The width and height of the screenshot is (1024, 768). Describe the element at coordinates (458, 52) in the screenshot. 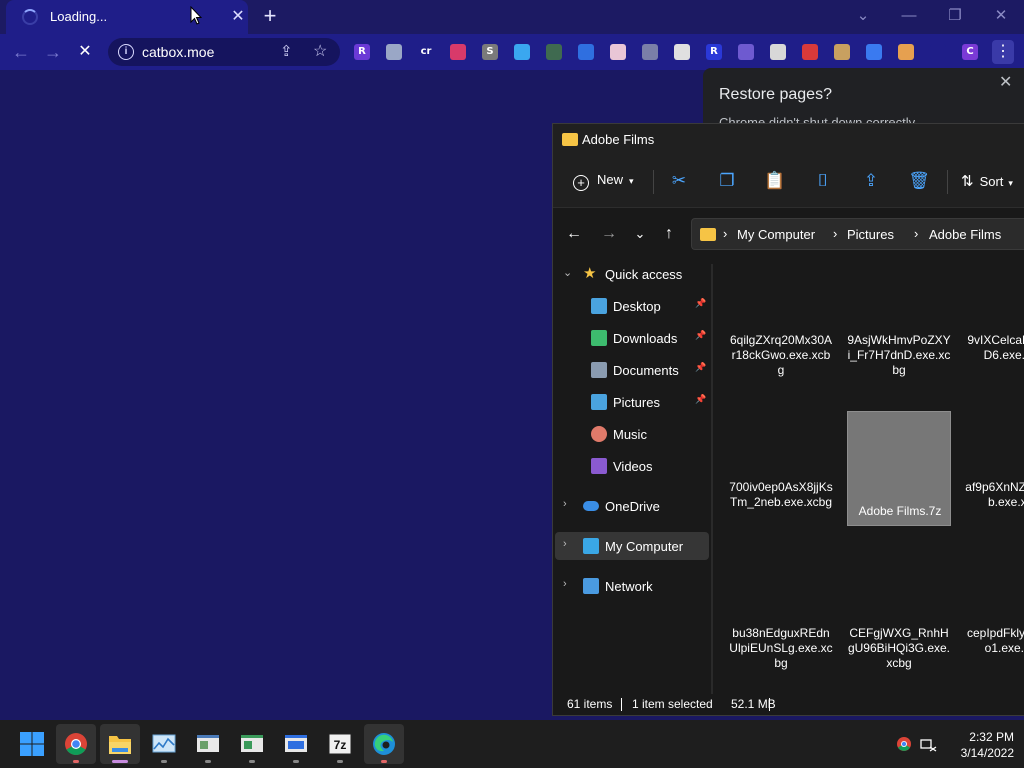

I see `extension-cursor-red-icon` at that location.